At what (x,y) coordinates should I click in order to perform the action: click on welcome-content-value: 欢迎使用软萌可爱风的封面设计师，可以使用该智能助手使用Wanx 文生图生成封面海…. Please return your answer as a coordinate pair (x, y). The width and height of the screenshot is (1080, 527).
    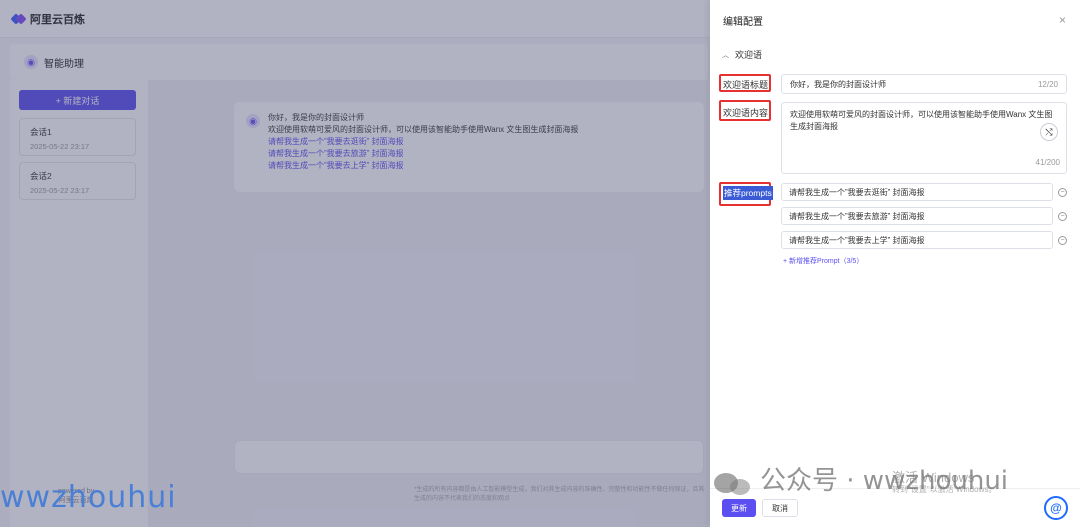
    Looking at the image, I should click on (921, 120).